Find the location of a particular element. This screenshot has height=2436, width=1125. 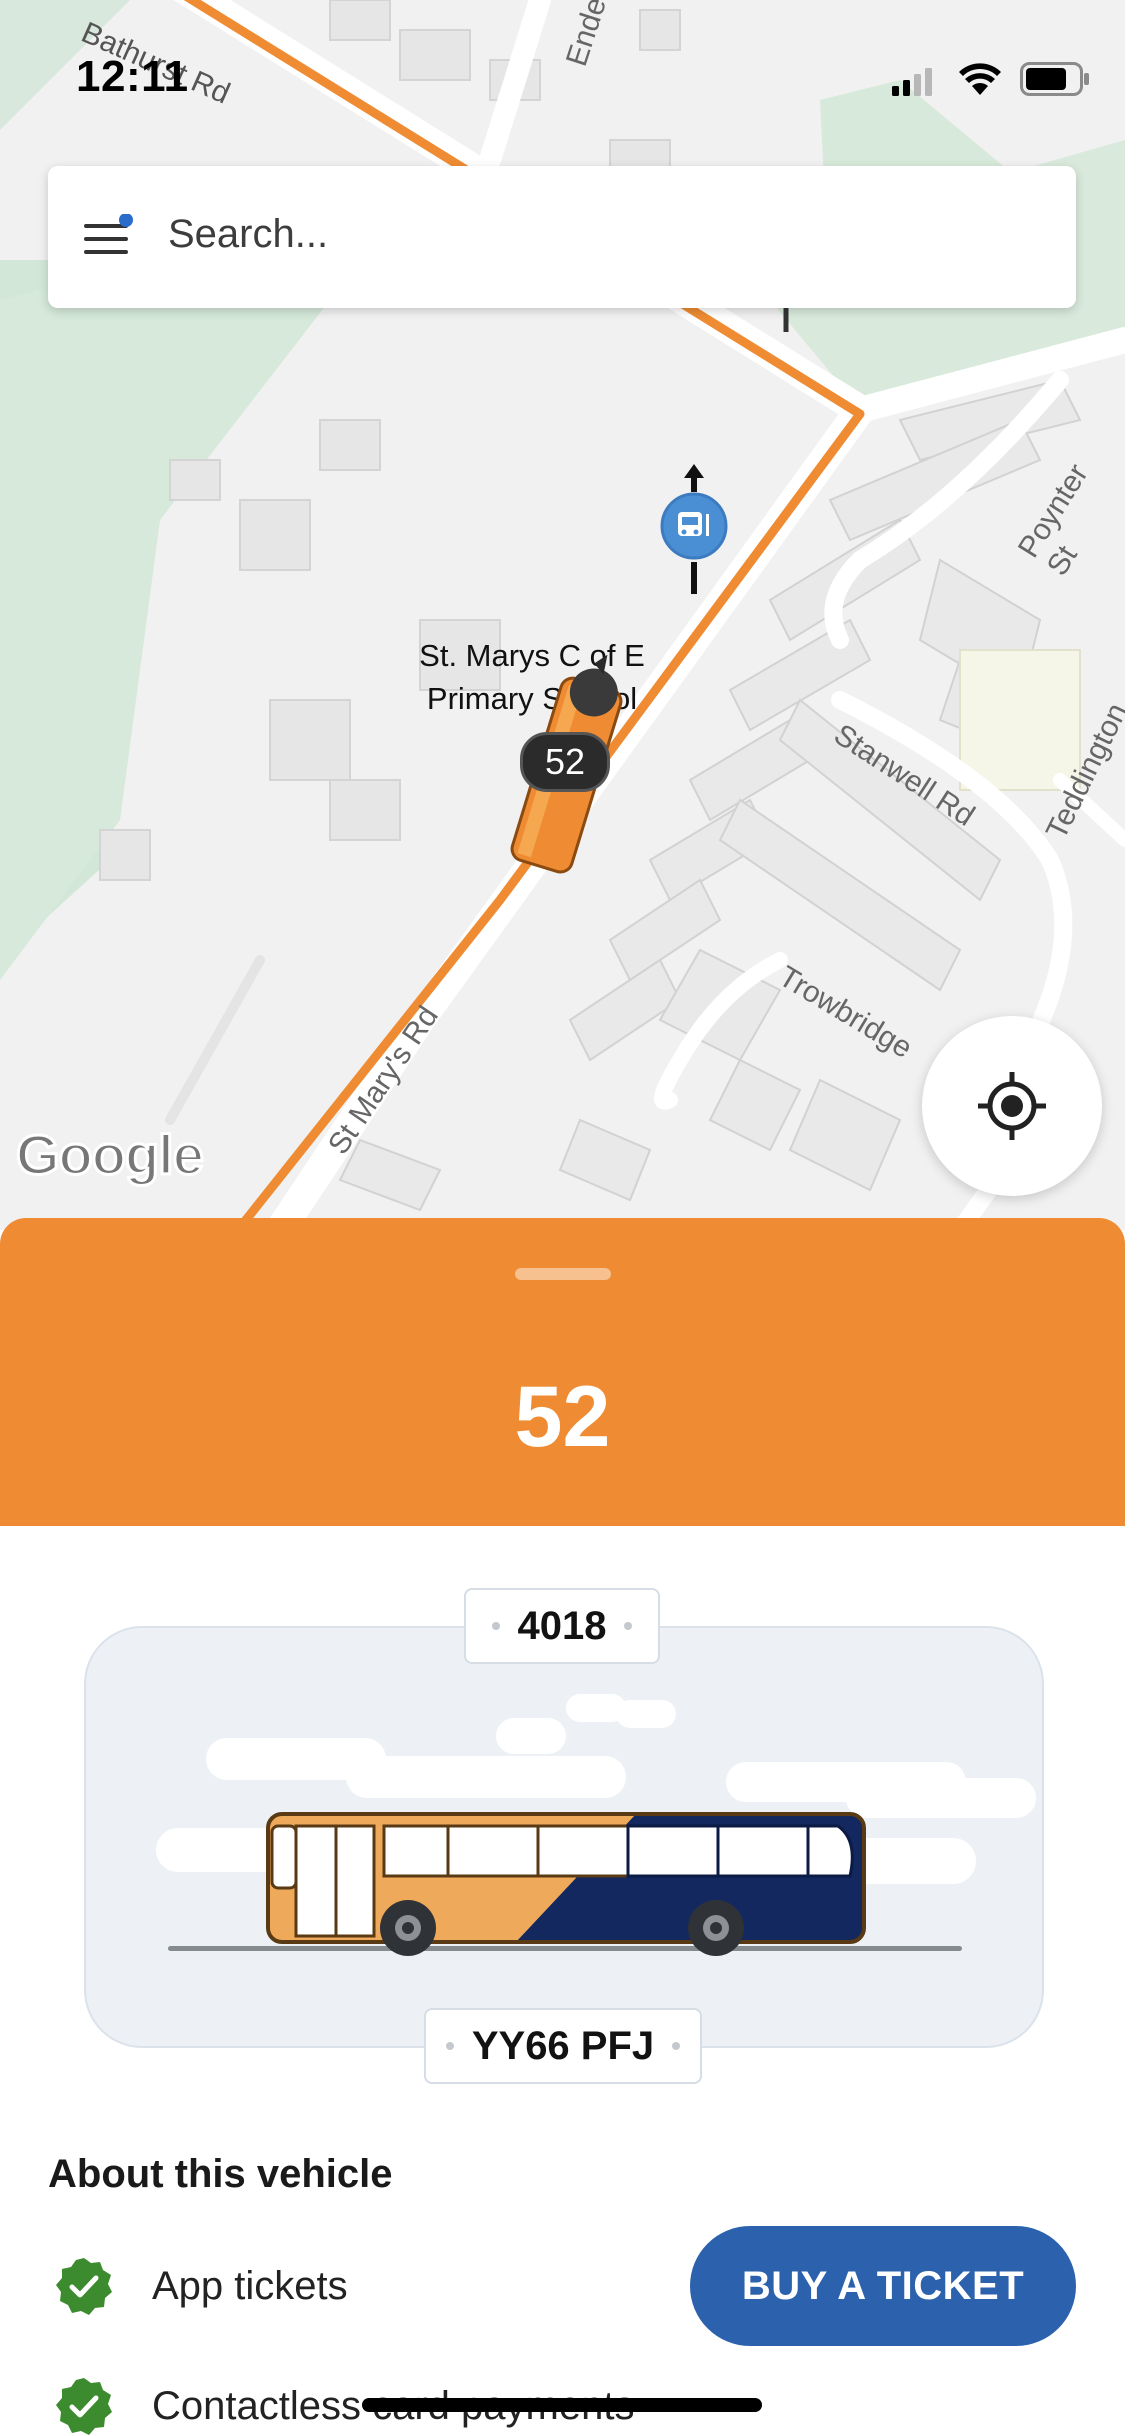

sheet-drag-handle is located at coordinates (563, 1274).